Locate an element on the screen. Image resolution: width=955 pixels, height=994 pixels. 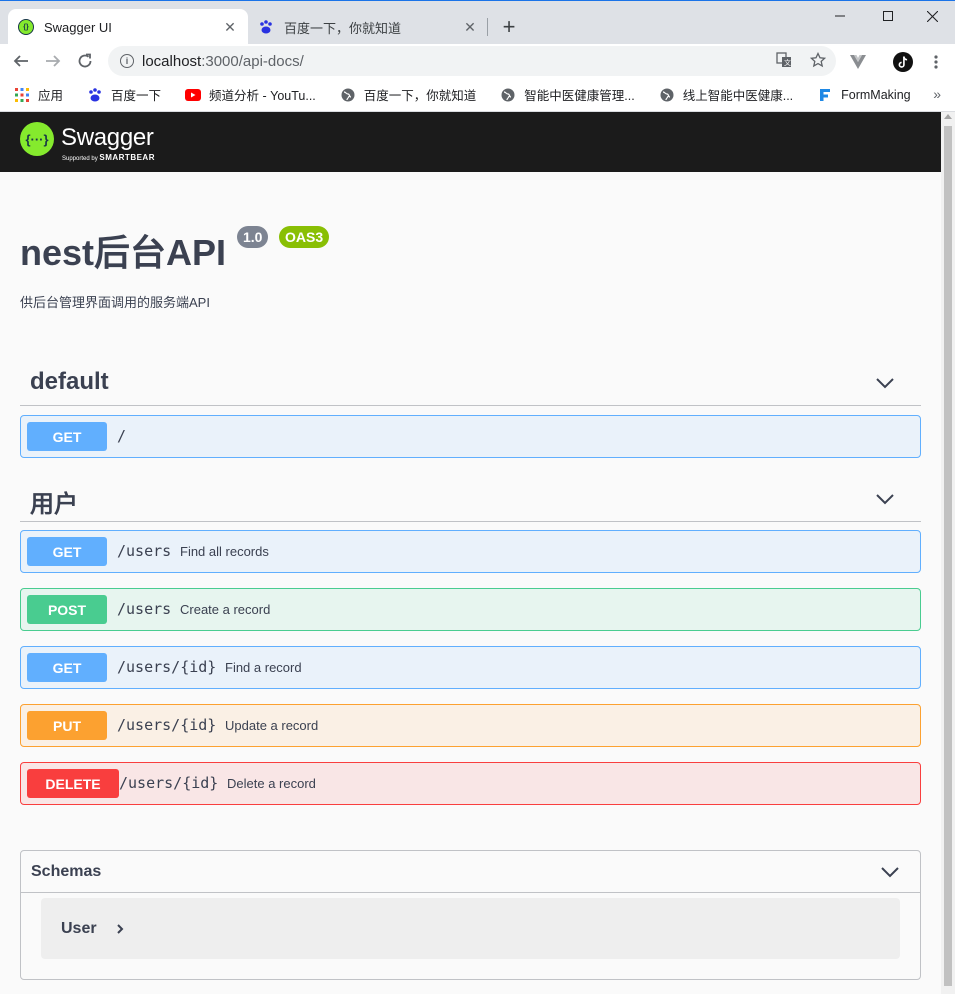
schemas-panel: Schemas User is located at coordinates (470, 915).